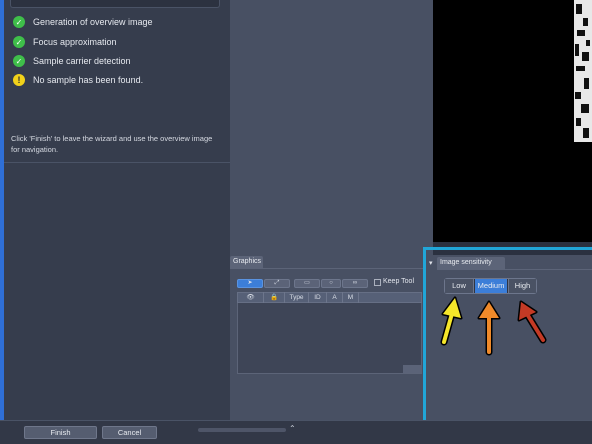 The height and width of the screenshot is (444, 592). I want to click on wizard-step-label: No sample has been found., so click(88, 80).